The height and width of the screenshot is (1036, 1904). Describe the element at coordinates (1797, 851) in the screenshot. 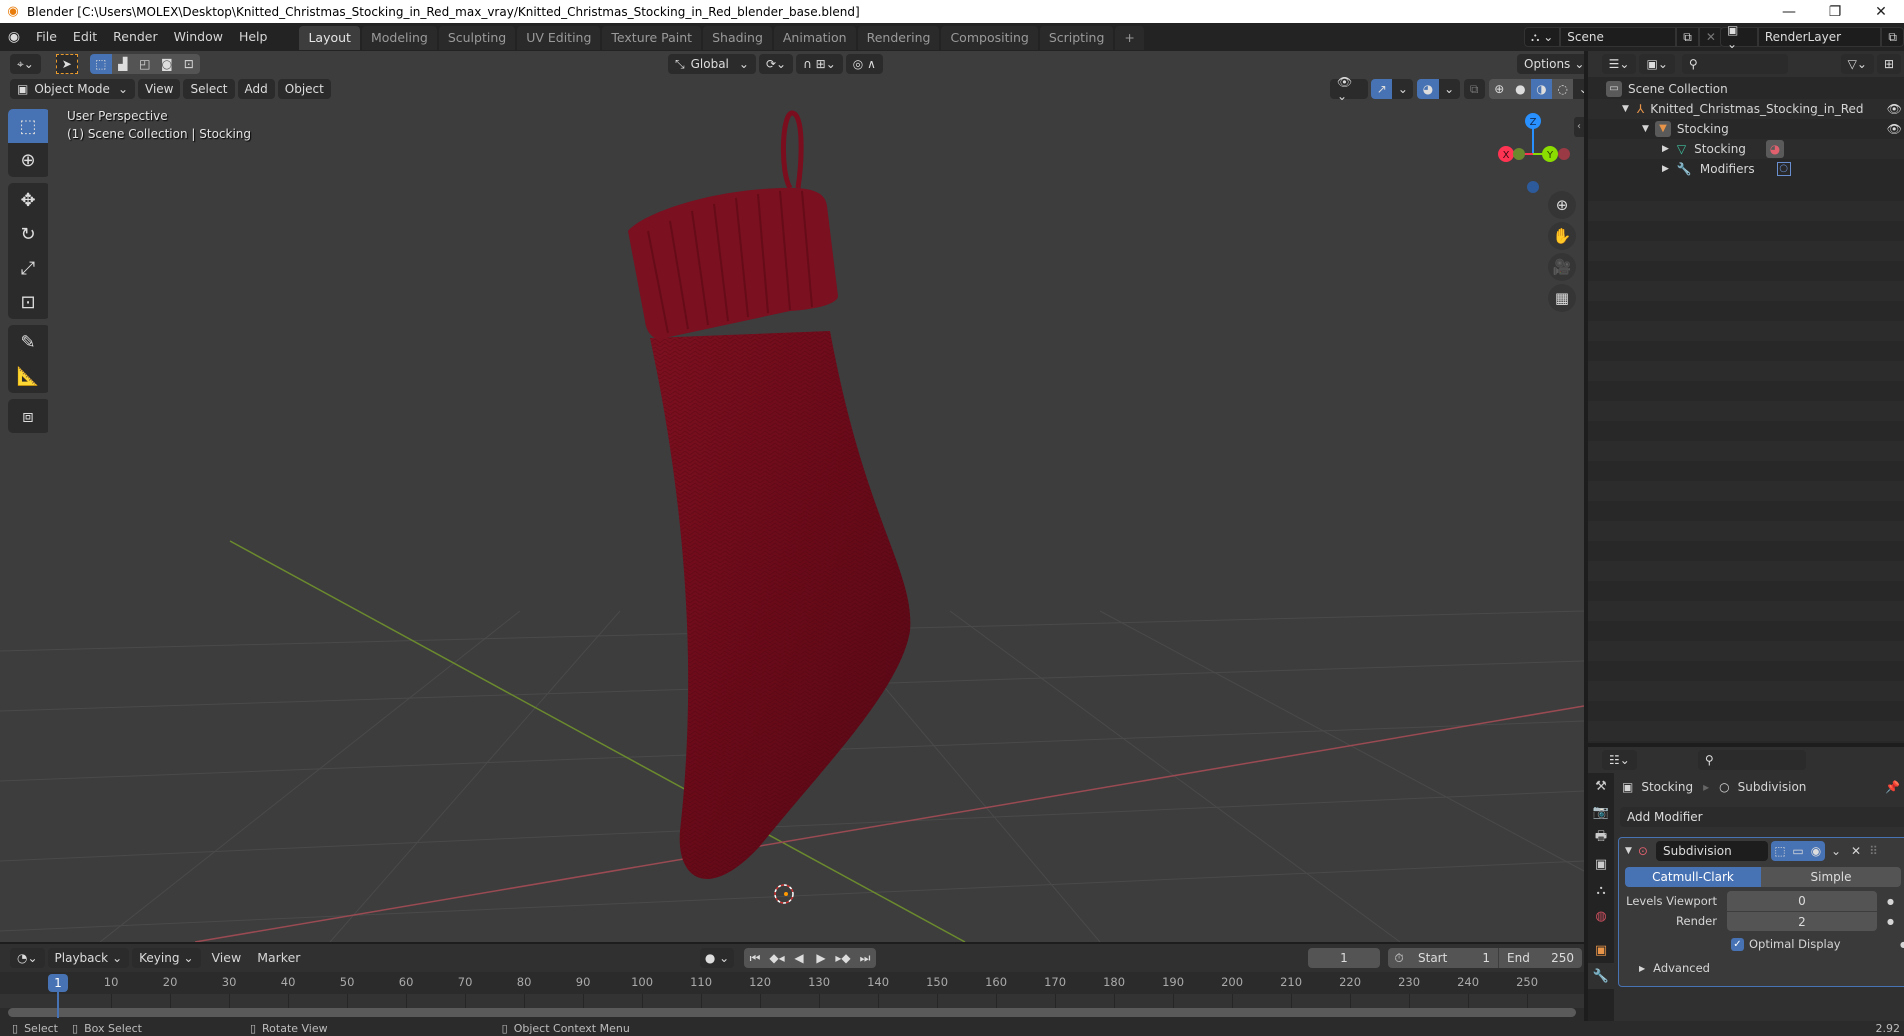

I see `viewport-display-toggle: ▭` at that location.